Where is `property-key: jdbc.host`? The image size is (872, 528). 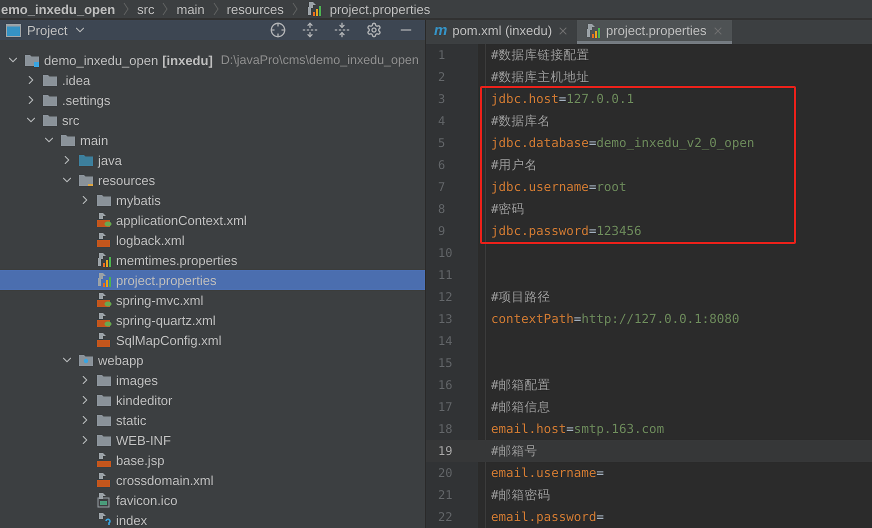 property-key: jdbc.host is located at coordinates (525, 98).